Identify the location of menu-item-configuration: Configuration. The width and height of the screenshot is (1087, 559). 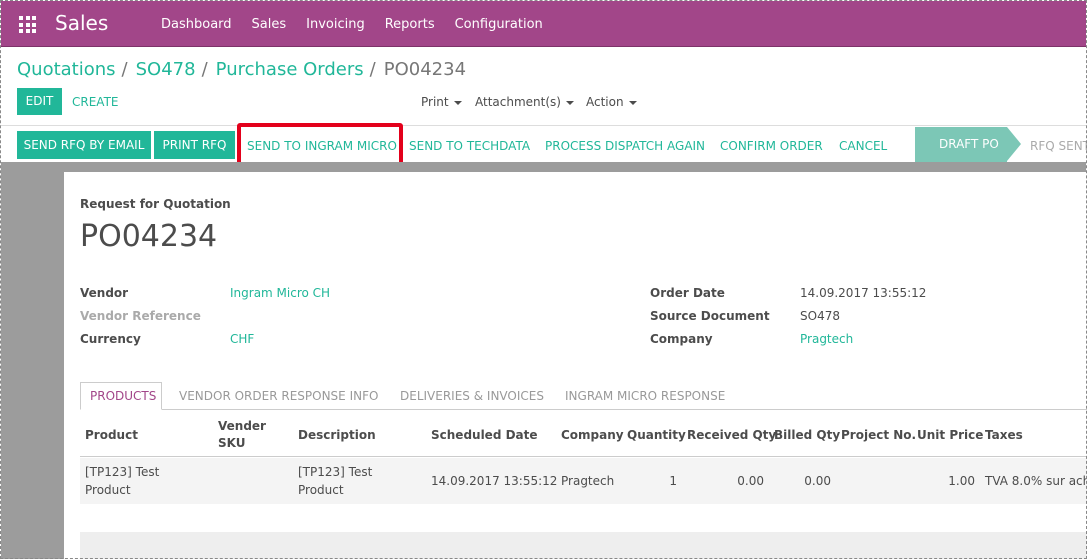
(499, 24).